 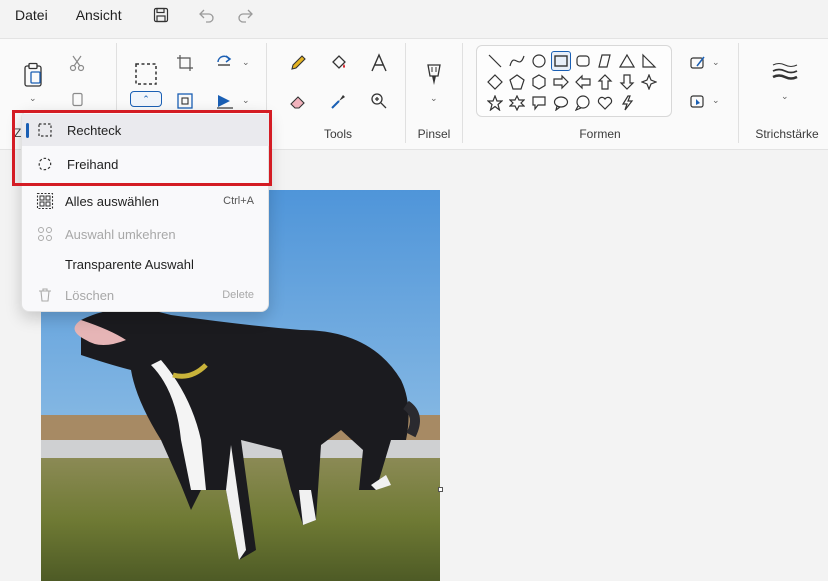 I want to click on pencil-icon, so click(x=298, y=63).